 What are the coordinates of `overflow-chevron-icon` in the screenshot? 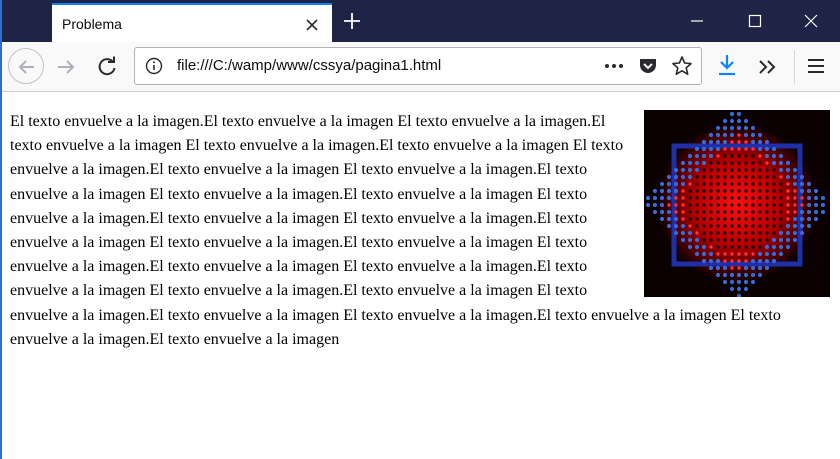 It's located at (768, 67).